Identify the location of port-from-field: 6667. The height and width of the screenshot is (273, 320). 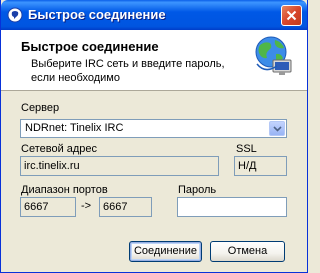
(48, 207).